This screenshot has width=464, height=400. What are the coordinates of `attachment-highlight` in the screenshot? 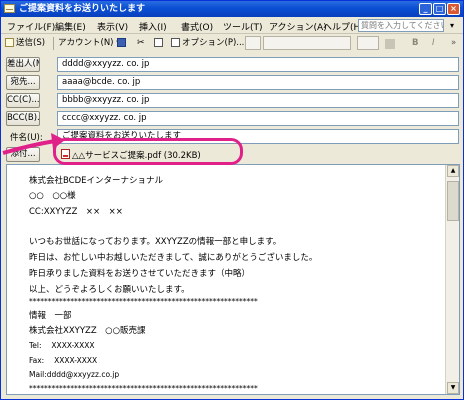 It's located at (148, 151).